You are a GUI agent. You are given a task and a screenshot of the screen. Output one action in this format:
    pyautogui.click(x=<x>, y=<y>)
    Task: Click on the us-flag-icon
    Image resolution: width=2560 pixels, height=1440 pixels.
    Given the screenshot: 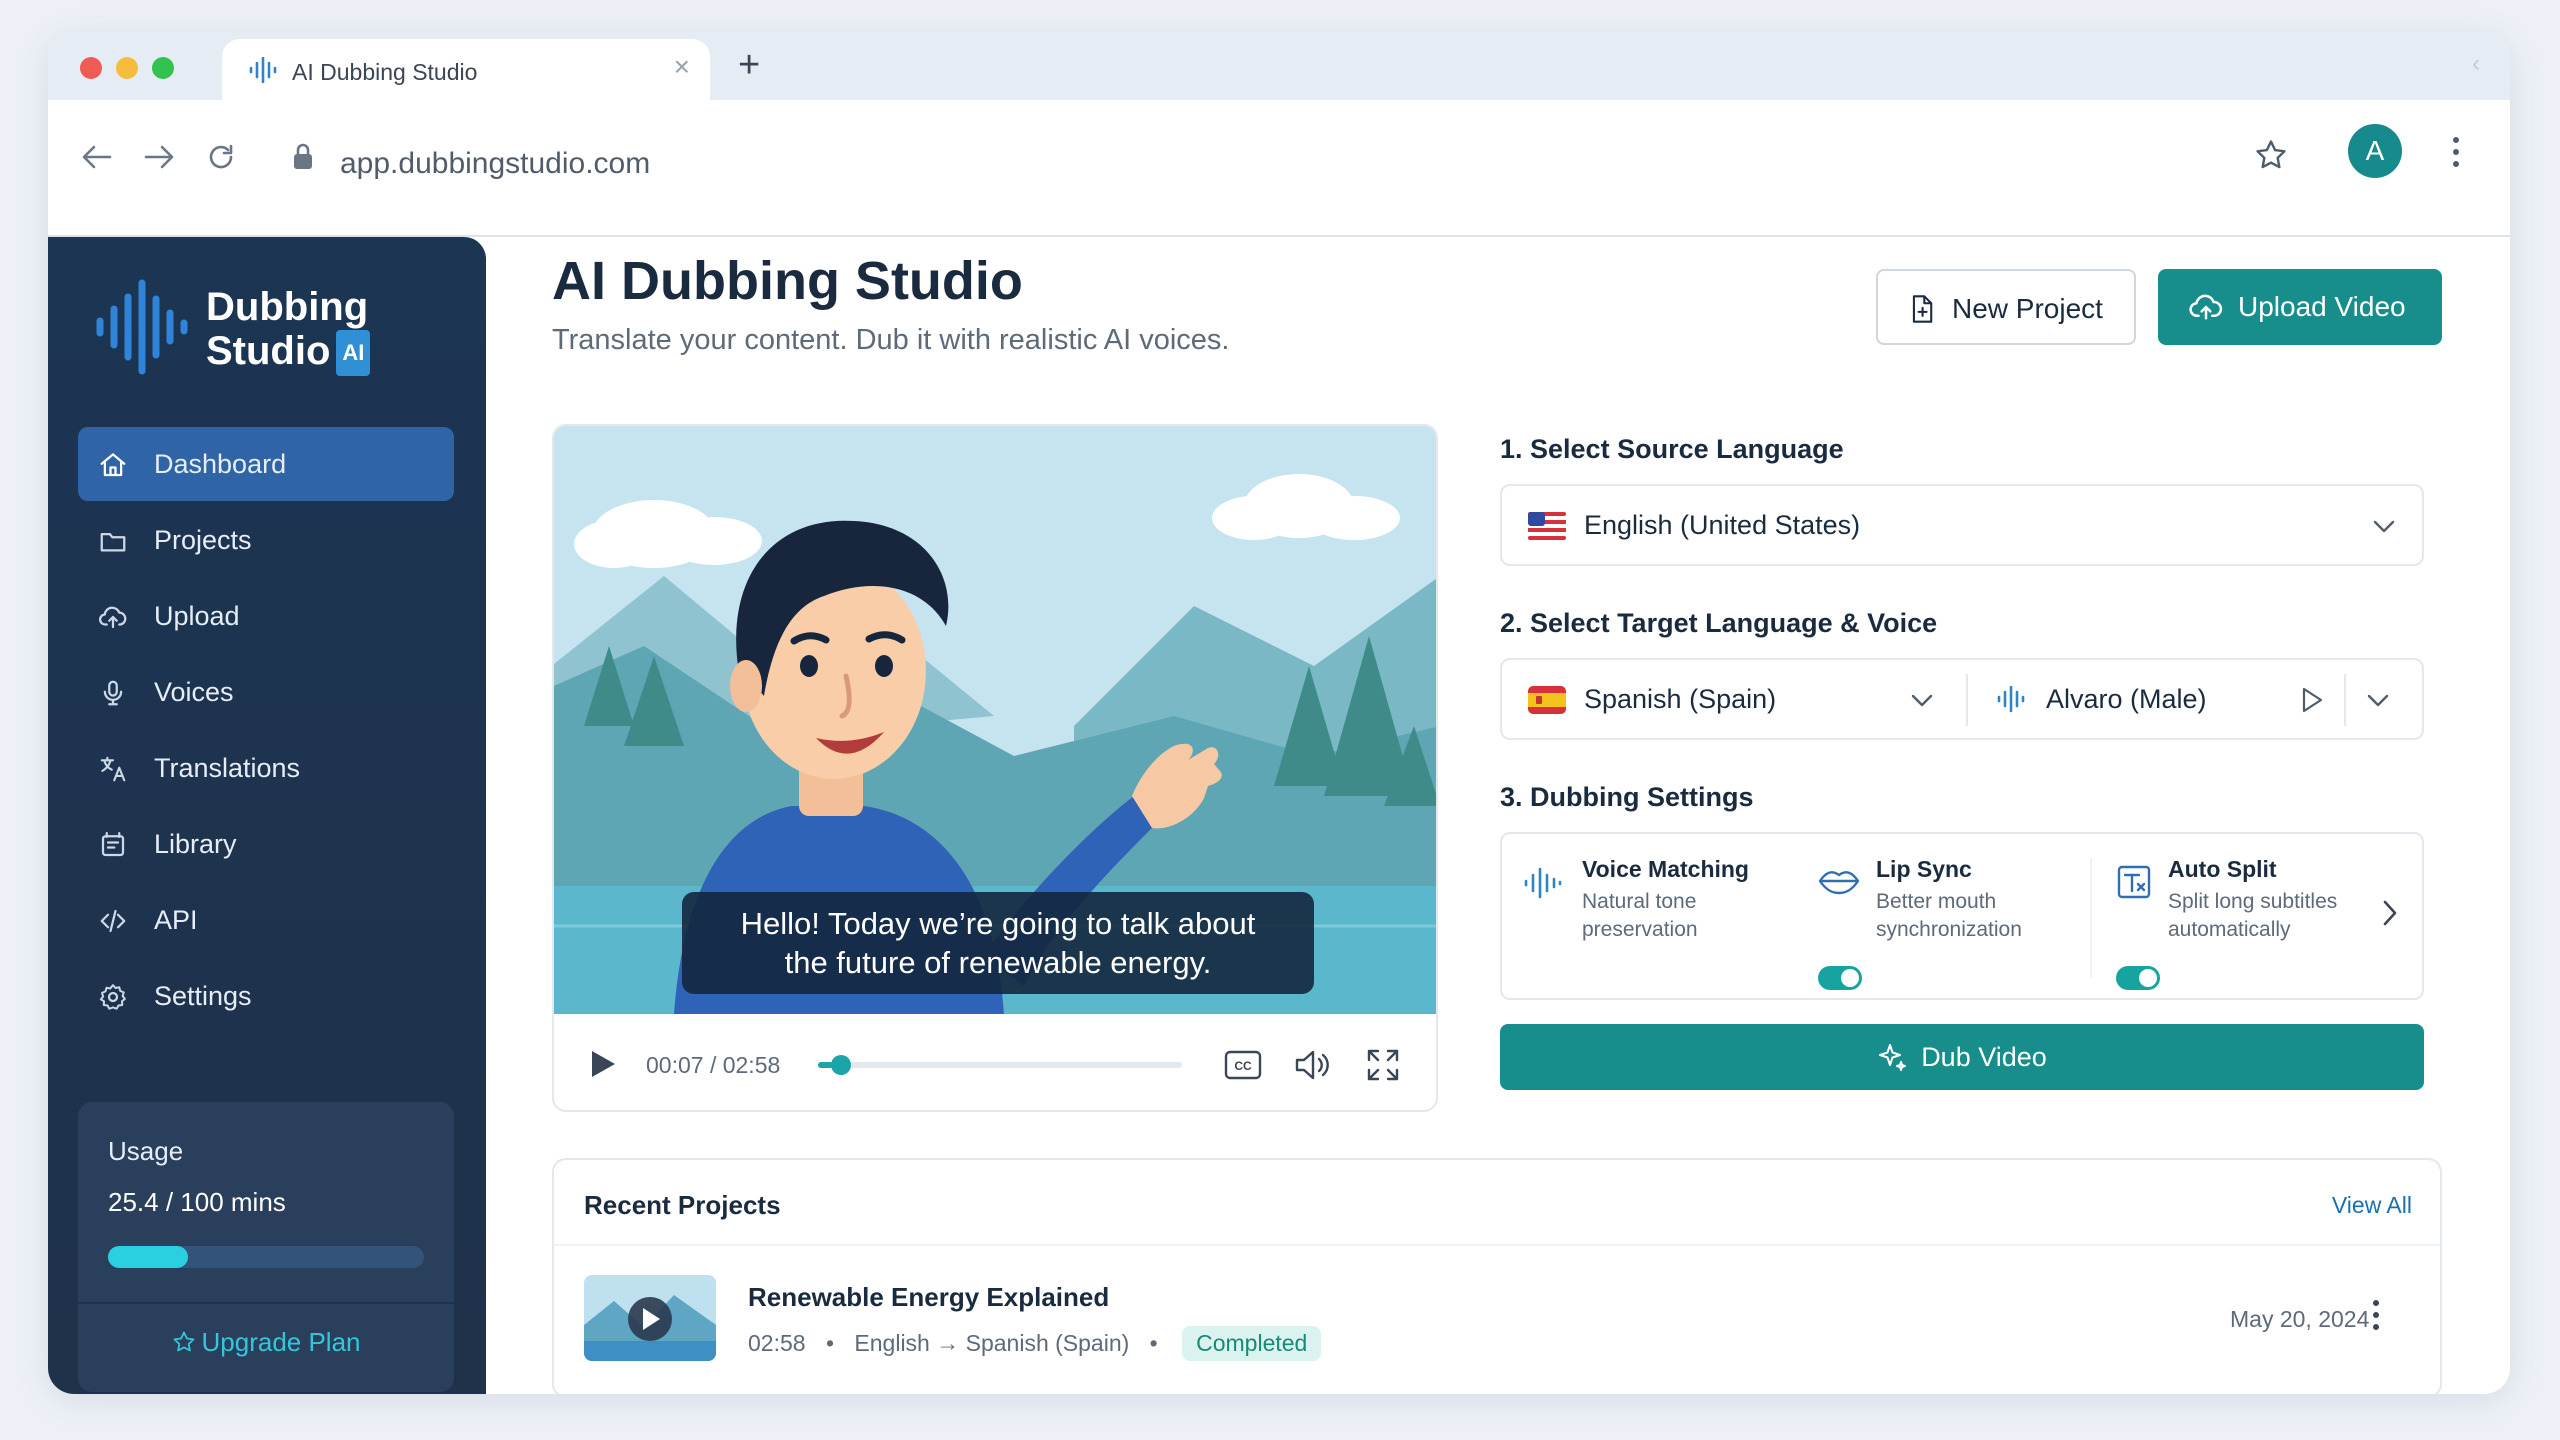 What is the action you would take?
    pyautogui.click(x=1547, y=526)
    